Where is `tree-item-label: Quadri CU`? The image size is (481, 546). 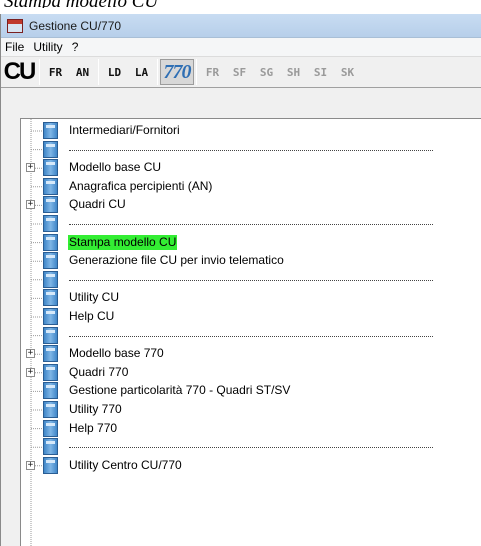 tree-item-label: Quadri CU is located at coordinates (97, 204).